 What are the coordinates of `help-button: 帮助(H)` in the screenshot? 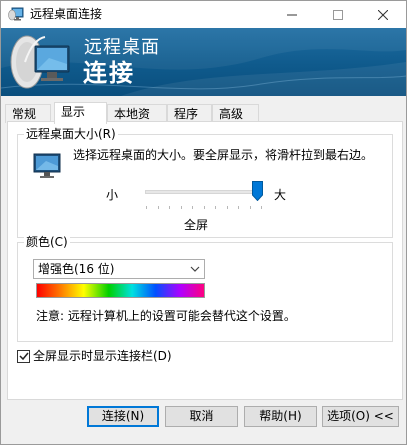 It's located at (280, 416).